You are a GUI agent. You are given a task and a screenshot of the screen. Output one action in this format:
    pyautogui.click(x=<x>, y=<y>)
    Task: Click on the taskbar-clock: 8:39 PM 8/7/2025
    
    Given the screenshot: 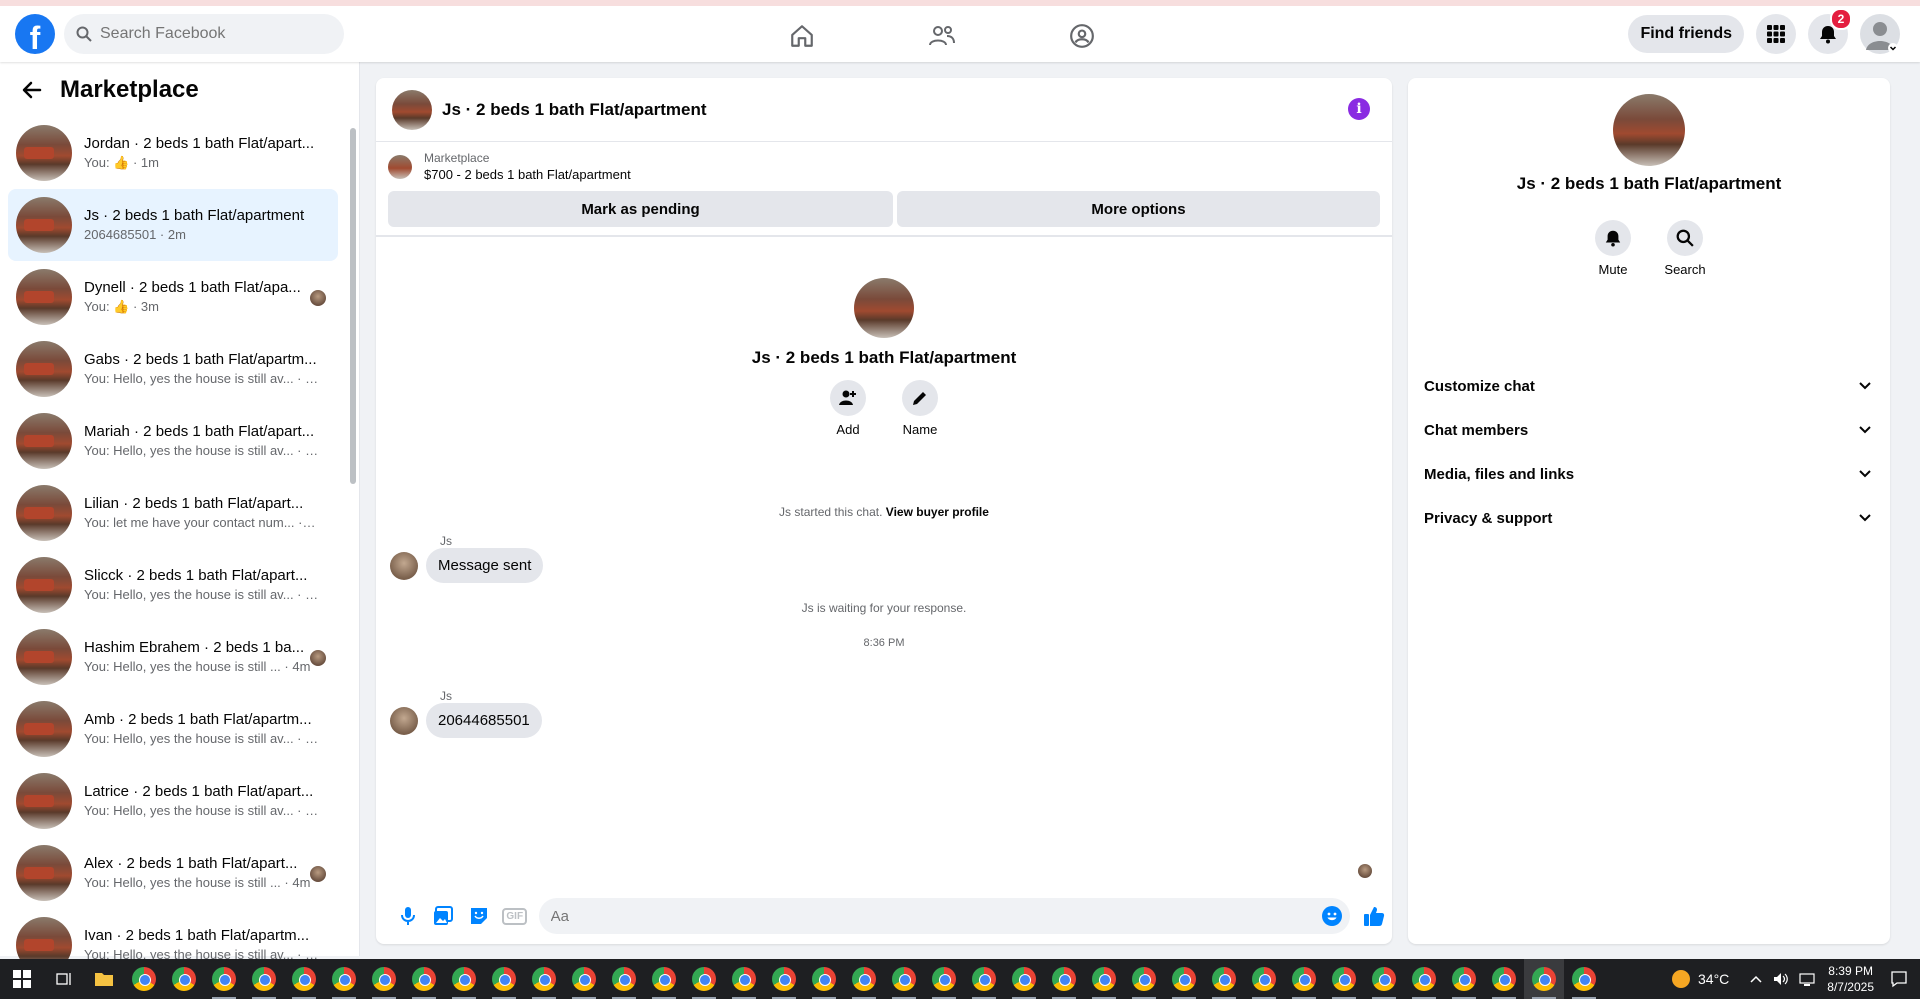 What is the action you would take?
    pyautogui.click(x=1850, y=979)
    